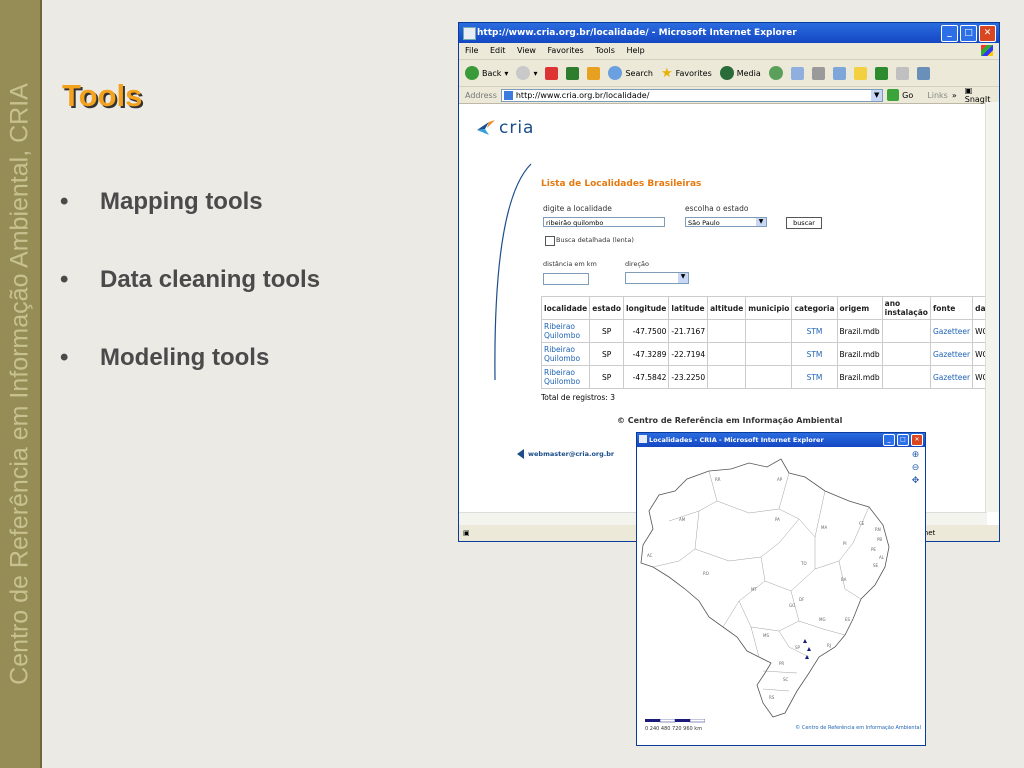 The image size is (1024, 768). I want to click on state-label-ma: MA, so click(824, 527).